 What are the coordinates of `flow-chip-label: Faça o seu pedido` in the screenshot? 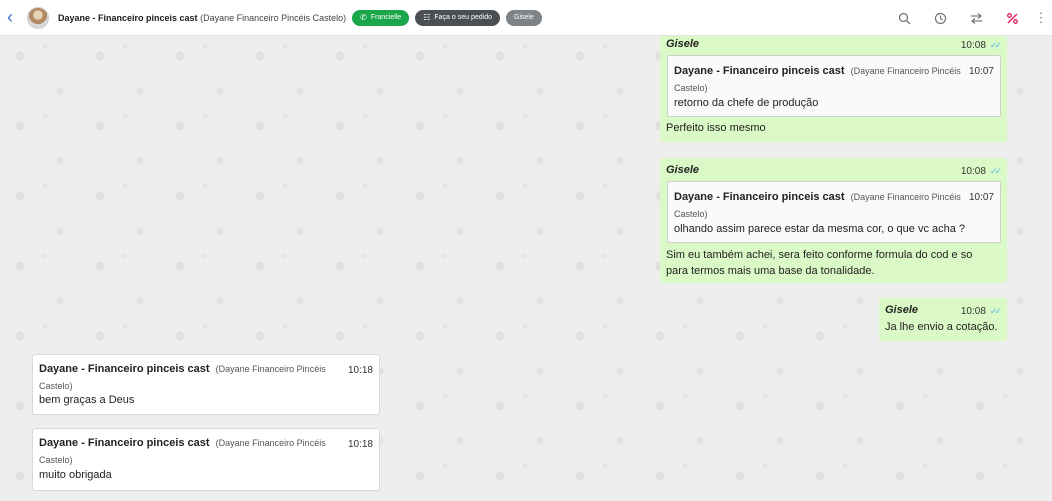 It's located at (463, 17).